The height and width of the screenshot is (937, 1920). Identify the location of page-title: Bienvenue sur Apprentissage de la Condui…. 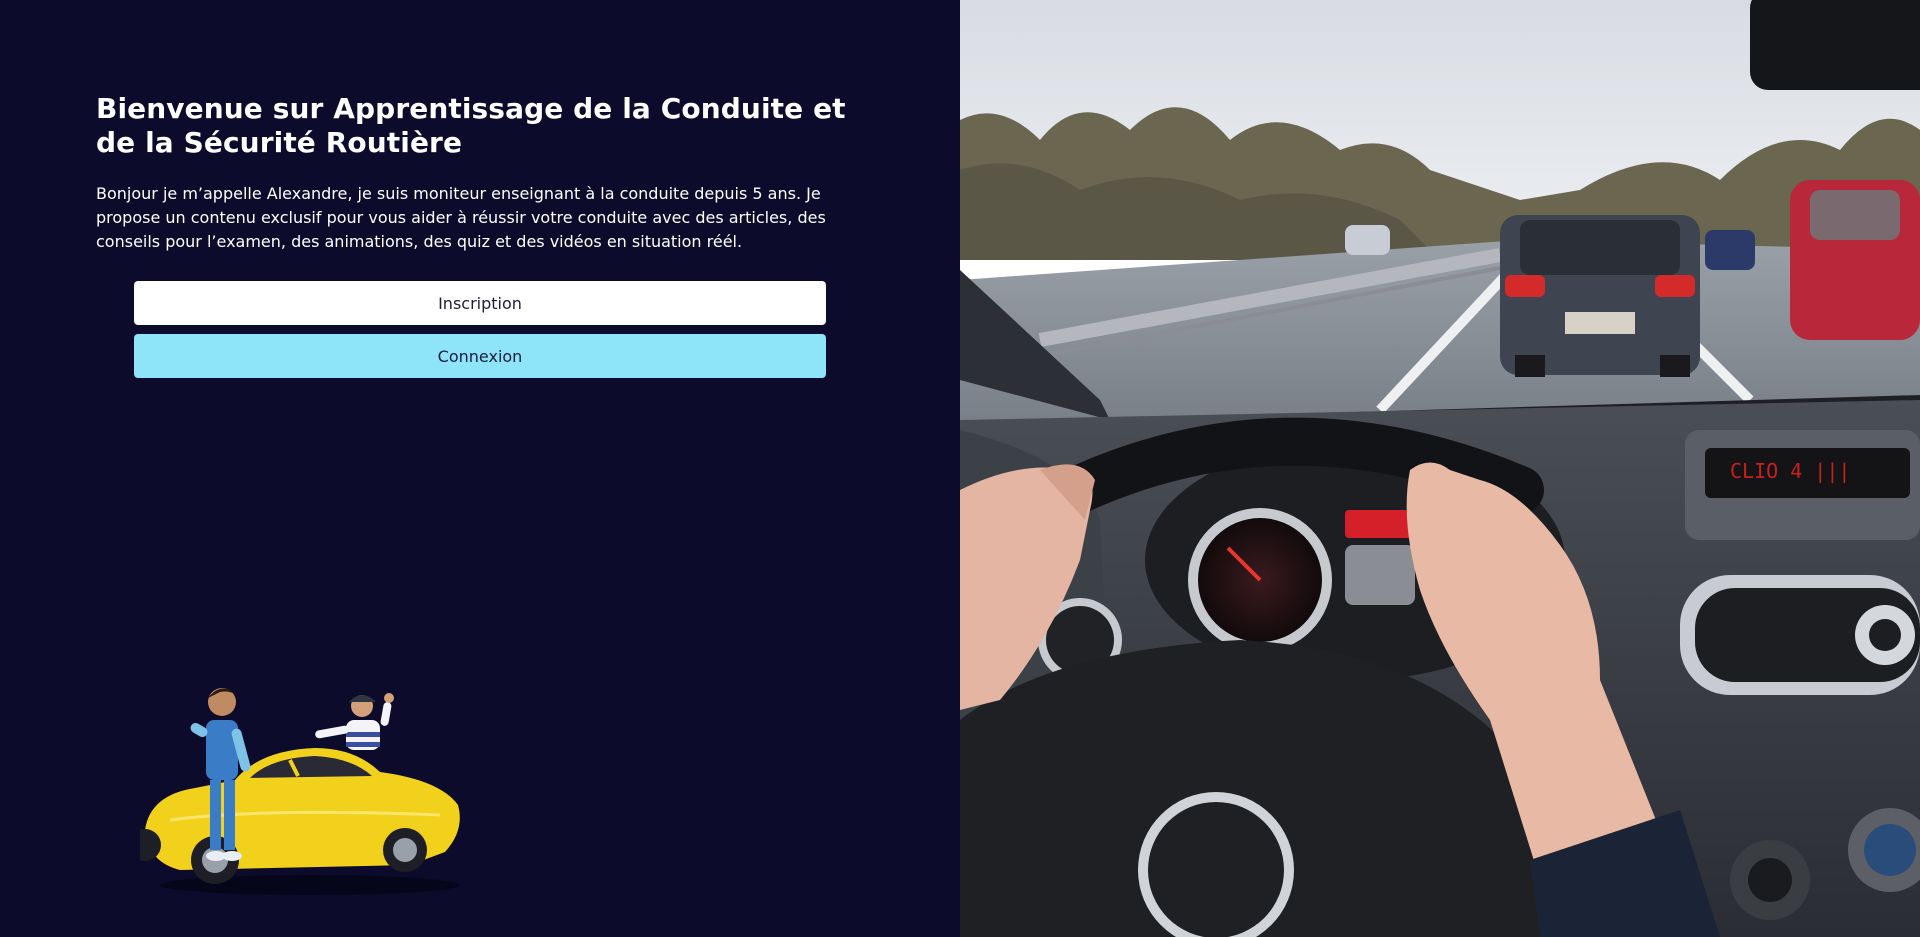
(471, 125).